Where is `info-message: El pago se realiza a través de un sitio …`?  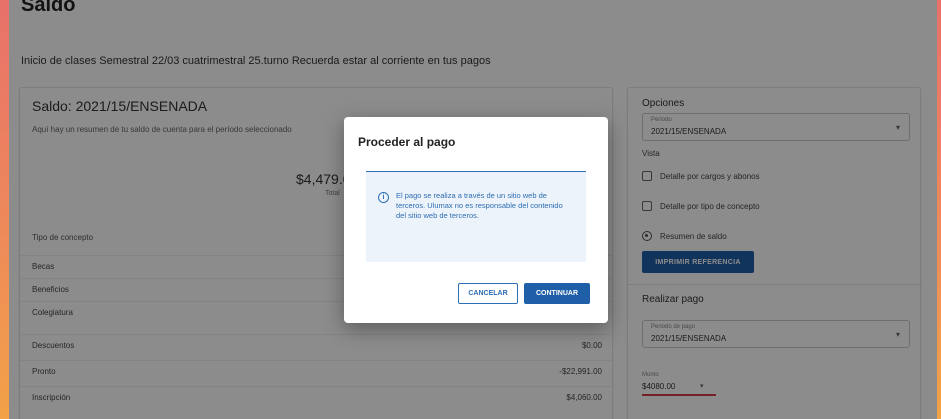
info-message: El pago se realiza a través de un sitio … is located at coordinates (479, 205).